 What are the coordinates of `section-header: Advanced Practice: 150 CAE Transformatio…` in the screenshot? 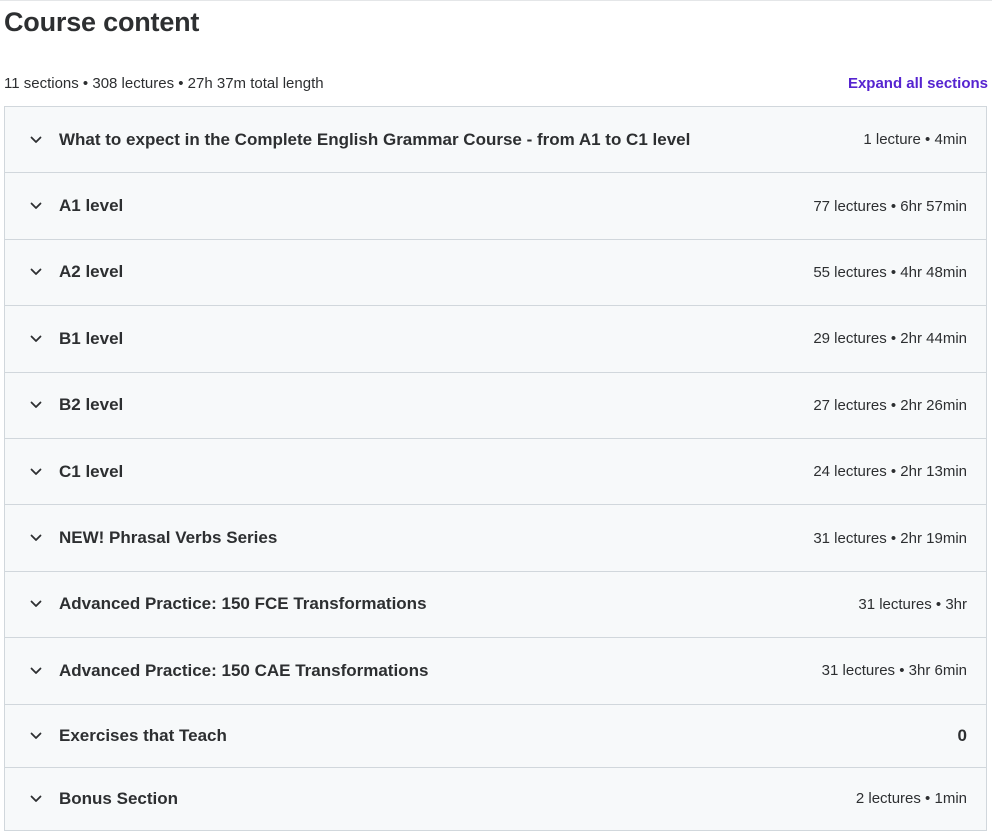 It's located at (495, 671).